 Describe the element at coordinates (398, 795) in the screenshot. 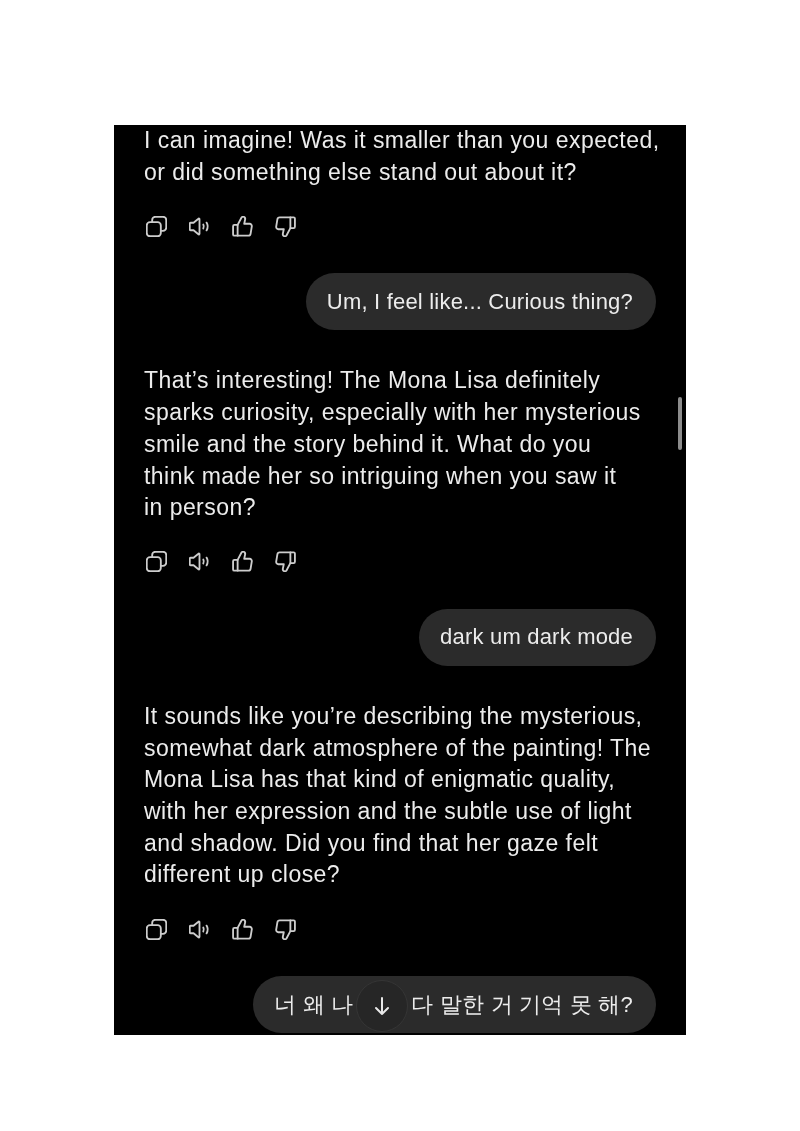

I see `message-text: It sounds like you’re describing the mysterious, somewhat dark atmosphere of the painting! The Mona Lisa has that kind of enigmatic quality, with her expression and the subtle use of light and shadow. Did you find that her gaze felt different up close?` at that location.